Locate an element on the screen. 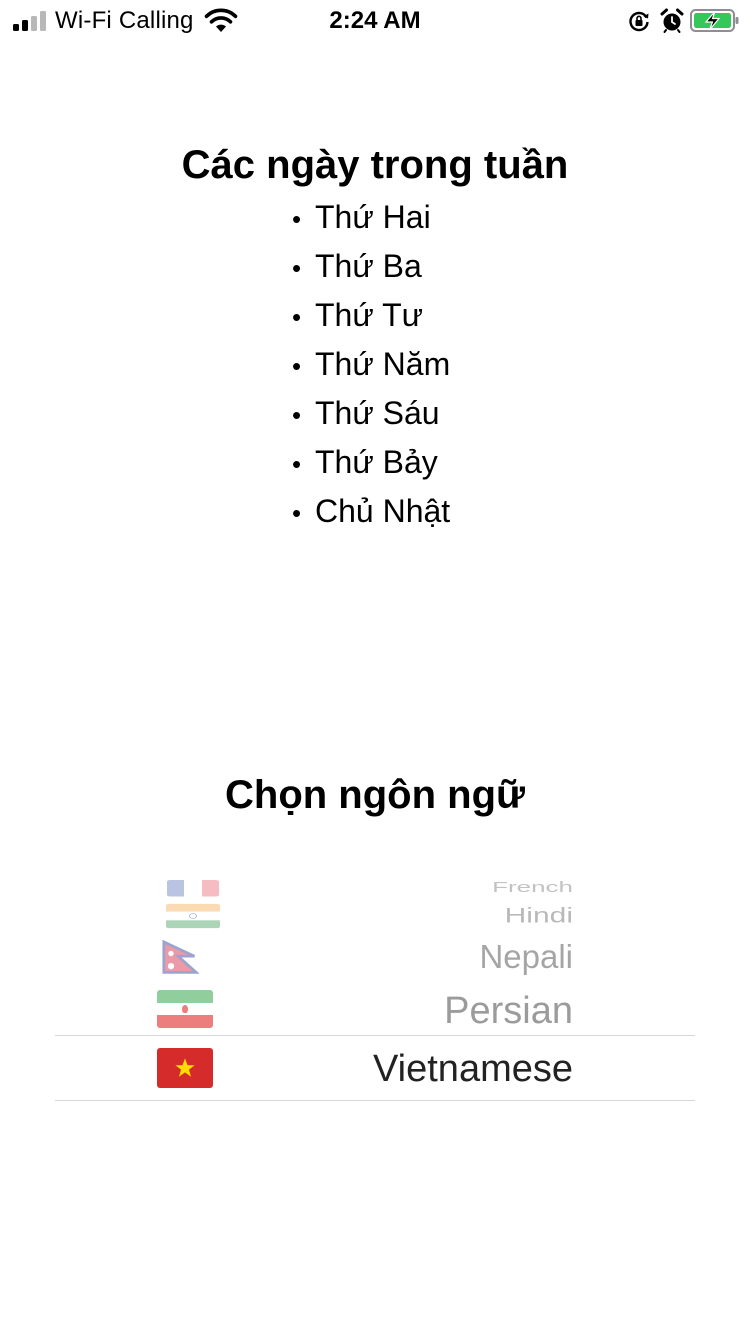 The height and width of the screenshot is (1334, 750). picker-option-label: Vietnamese is located at coordinates (473, 1069).